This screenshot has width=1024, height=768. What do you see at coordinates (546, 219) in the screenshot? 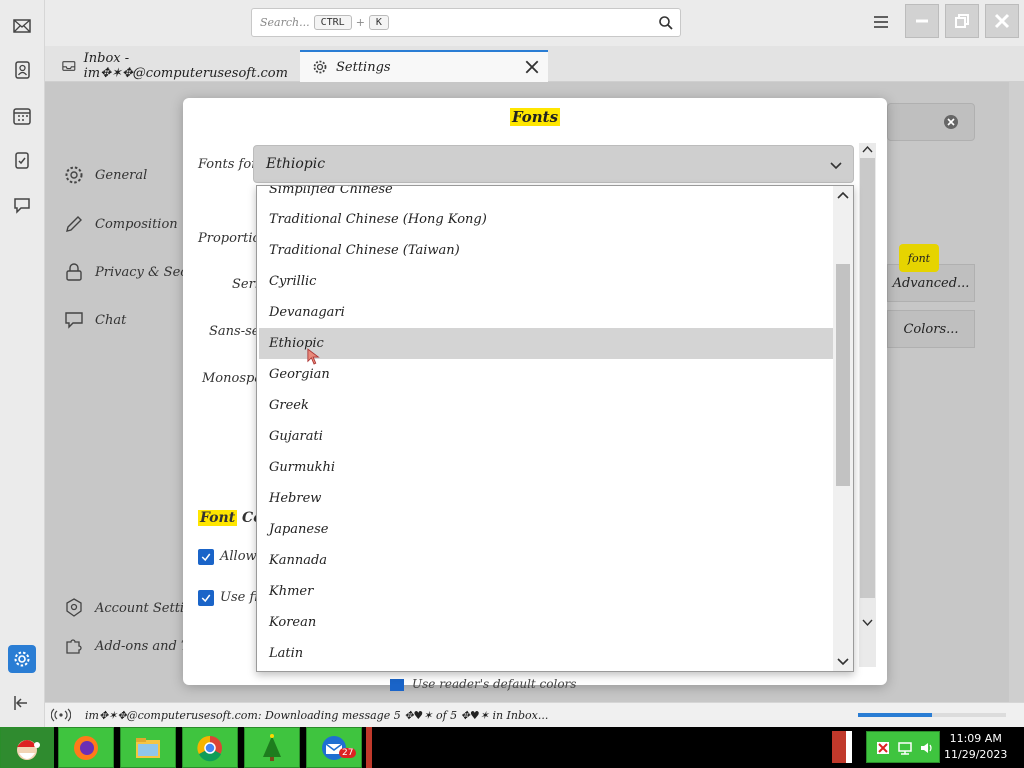
I see `option-traditional-chinese-hk: Traditional Chinese (Hong Kong)` at bounding box center [546, 219].